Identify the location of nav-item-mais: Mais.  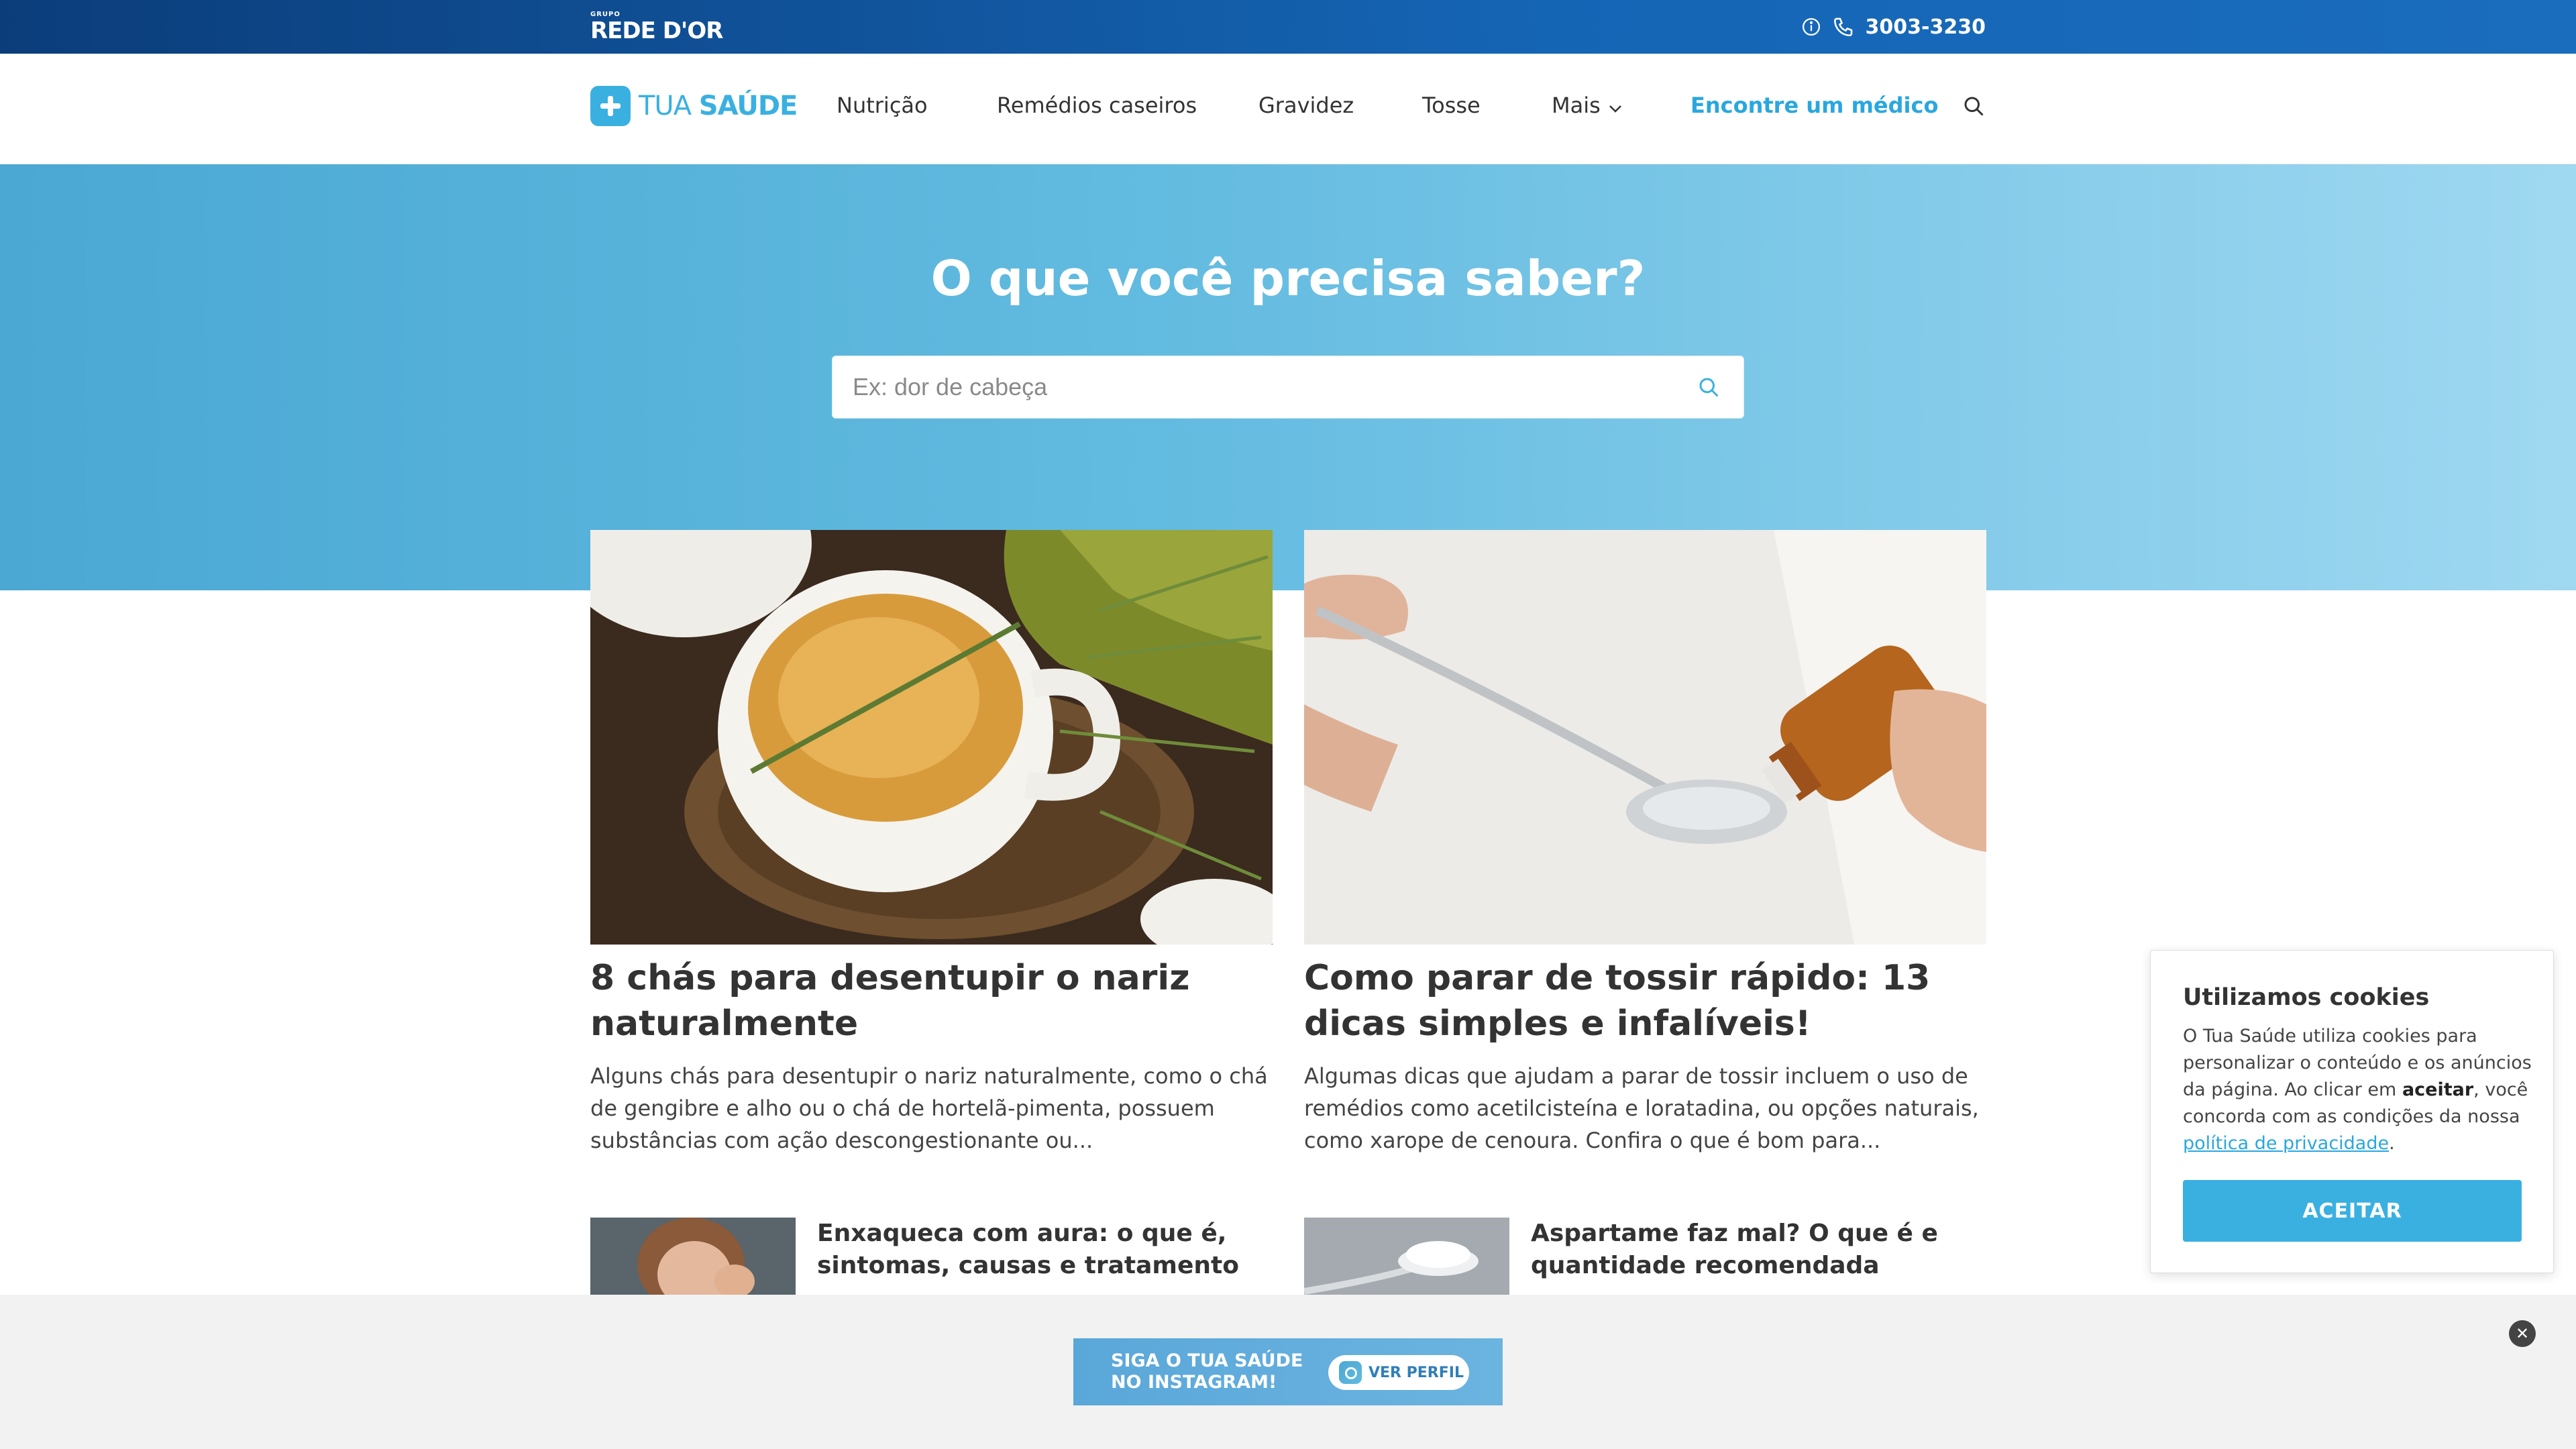
(1587, 106).